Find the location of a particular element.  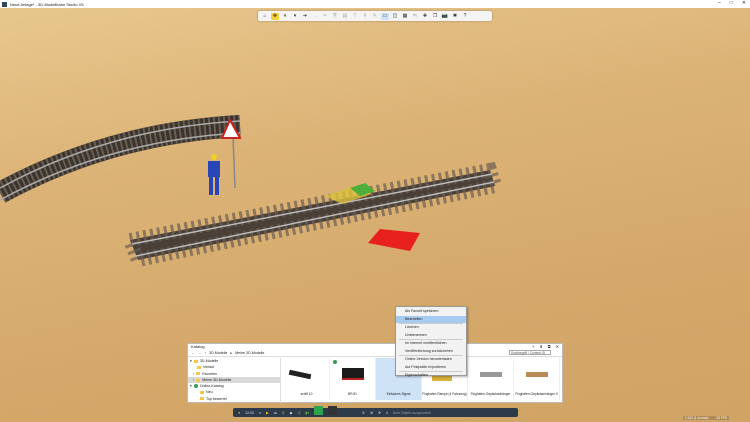

status-bar: 1:100 (1 m-max) 33 FPS is located at coordinates (706, 418).